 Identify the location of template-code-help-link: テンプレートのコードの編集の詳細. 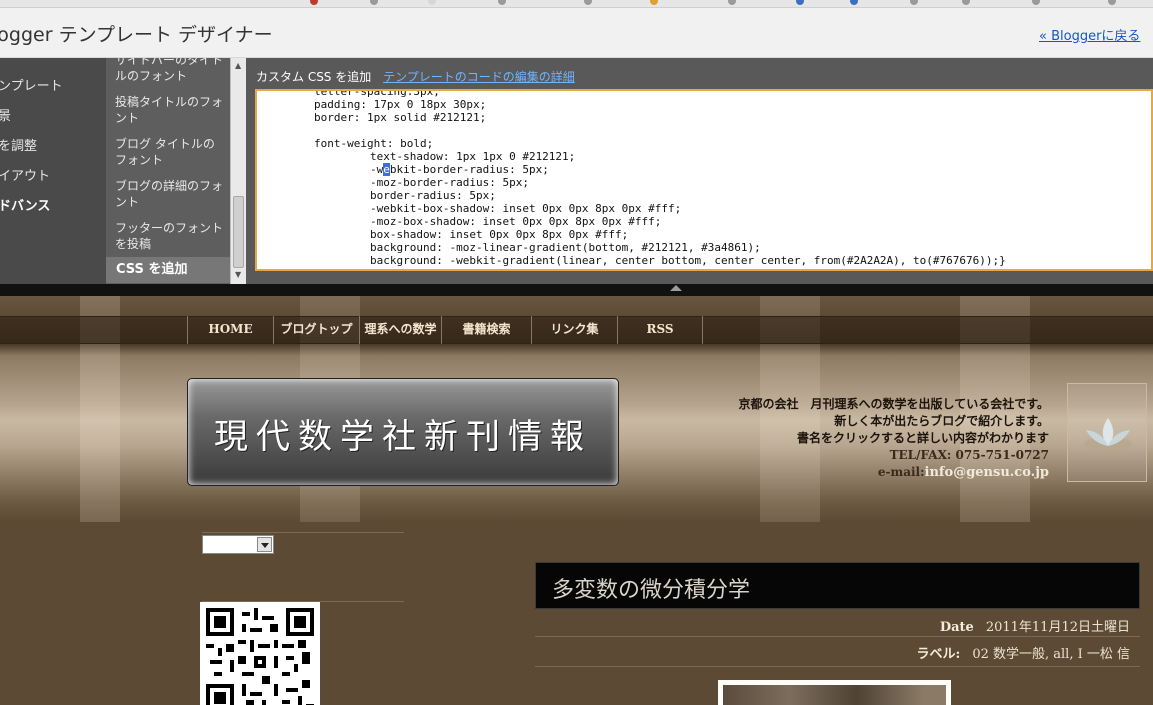
(479, 77).